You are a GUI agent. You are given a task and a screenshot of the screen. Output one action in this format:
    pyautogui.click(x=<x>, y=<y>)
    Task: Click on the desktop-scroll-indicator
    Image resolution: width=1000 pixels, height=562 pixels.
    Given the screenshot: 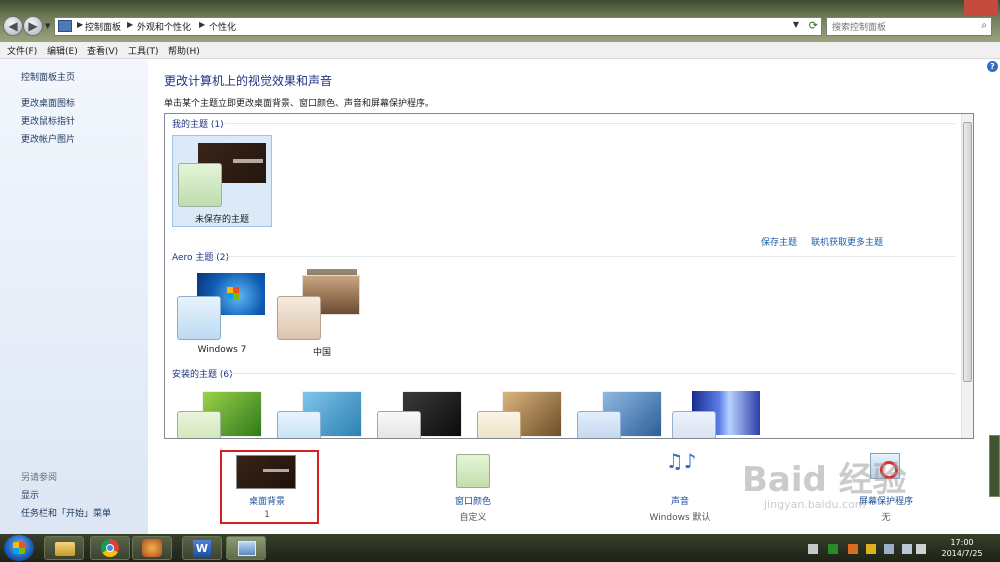 What is the action you would take?
    pyautogui.click(x=994, y=466)
    